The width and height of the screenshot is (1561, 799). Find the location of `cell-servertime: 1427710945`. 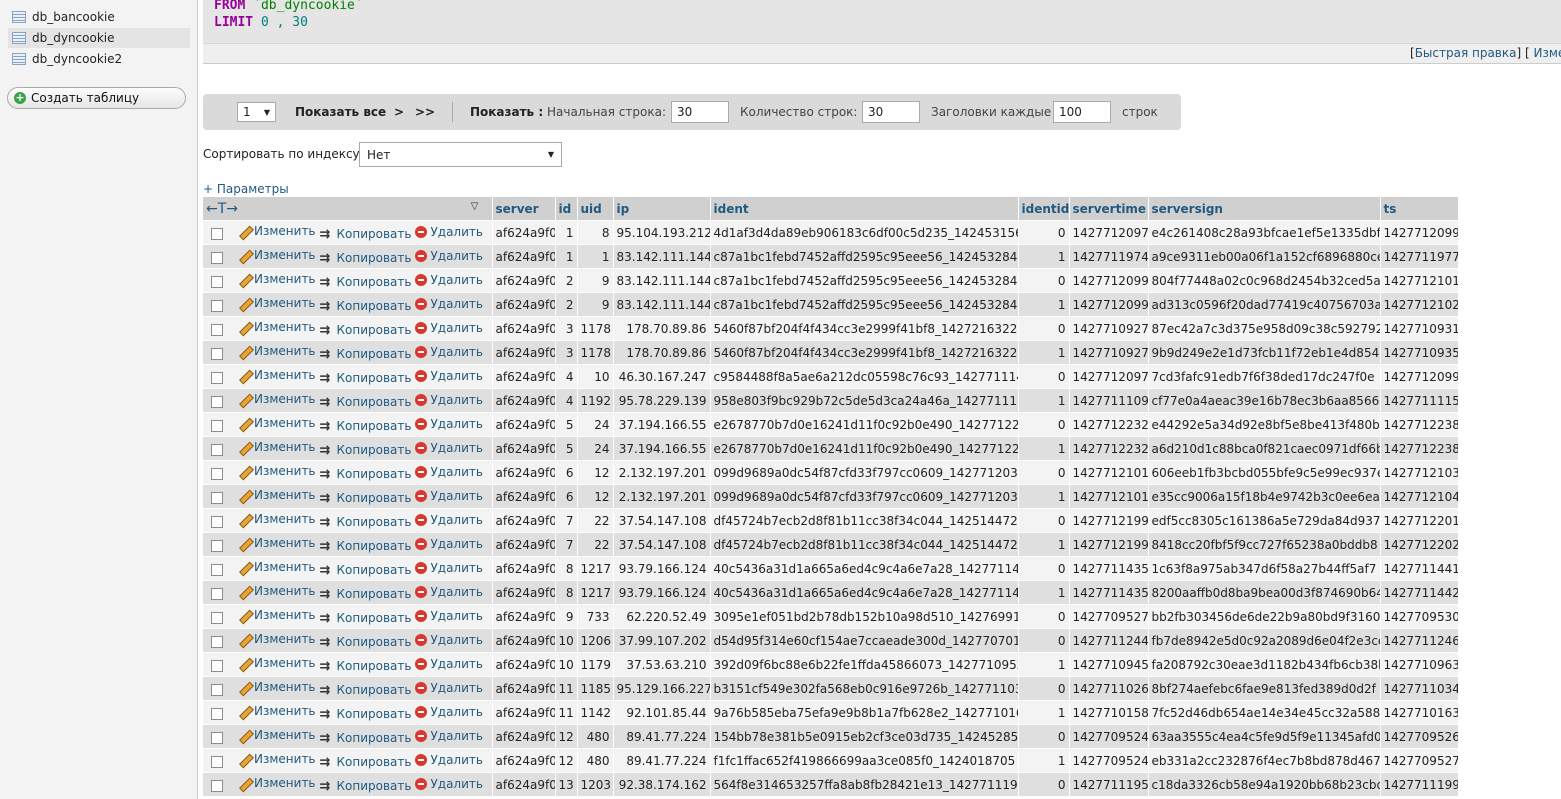

cell-servertime: 1427710945 is located at coordinates (1109, 664).